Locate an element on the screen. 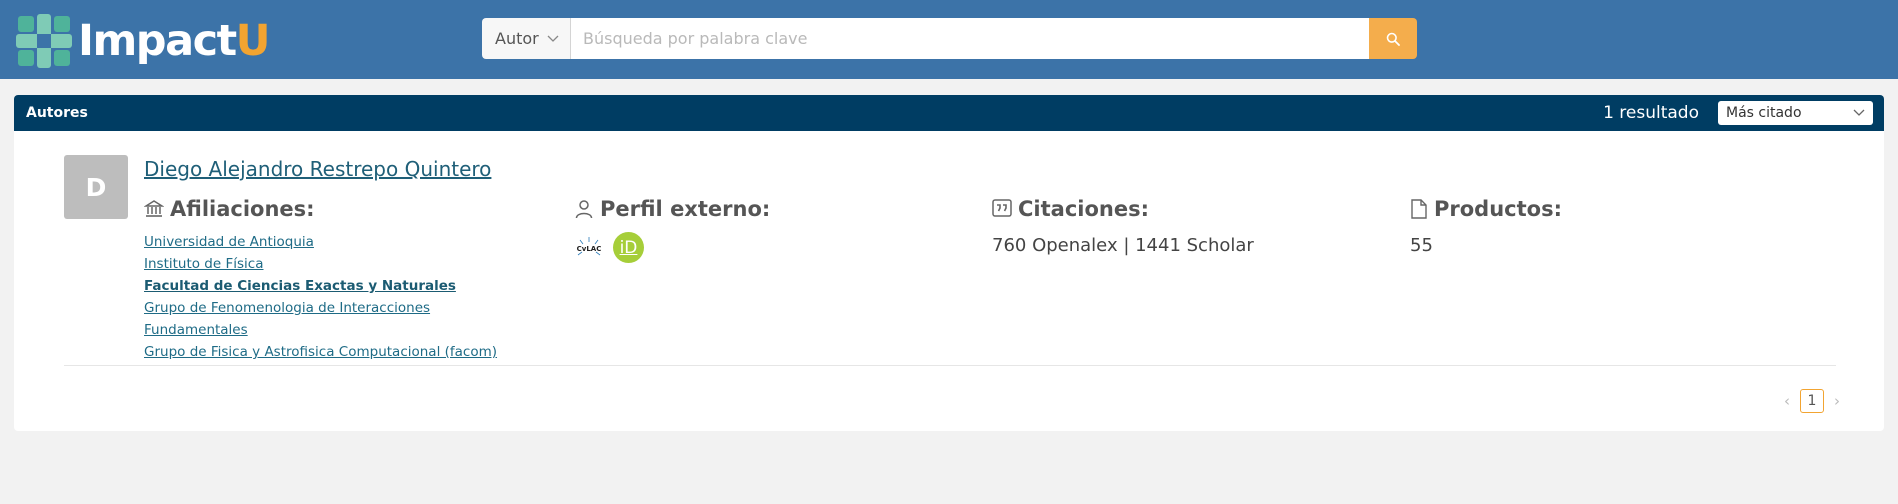 The height and width of the screenshot is (504, 1898). sort-select-label: Más citado is located at coordinates (1764, 113).